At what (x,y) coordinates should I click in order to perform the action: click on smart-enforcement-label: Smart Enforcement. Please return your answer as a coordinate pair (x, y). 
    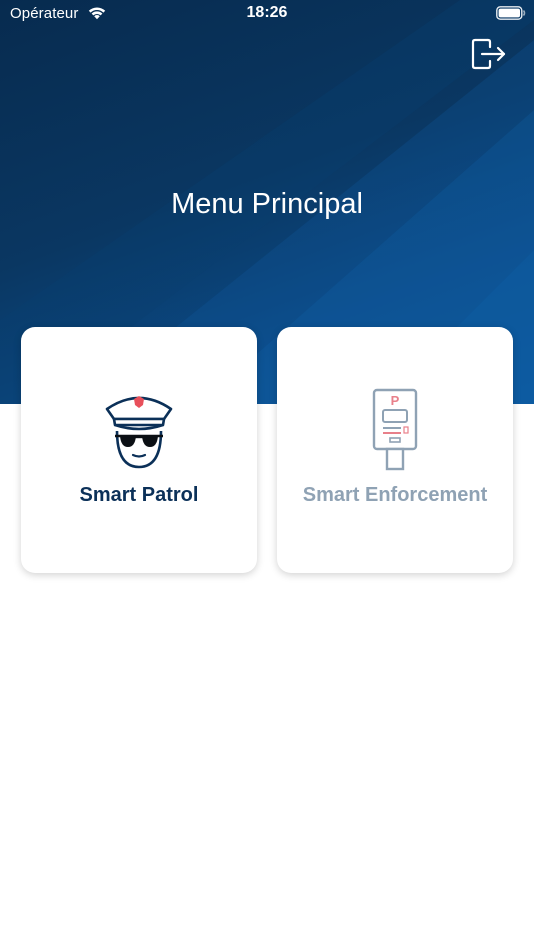
    Looking at the image, I should click on (395, 495).